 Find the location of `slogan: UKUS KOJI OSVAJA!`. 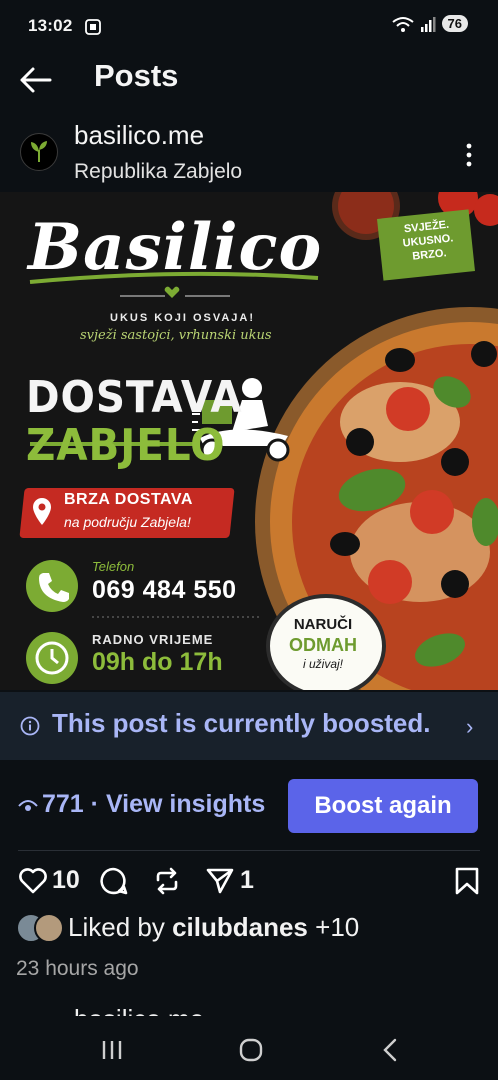

slogan: UKUS KOJI OSVAJA! is located at coordinates (183, 318).